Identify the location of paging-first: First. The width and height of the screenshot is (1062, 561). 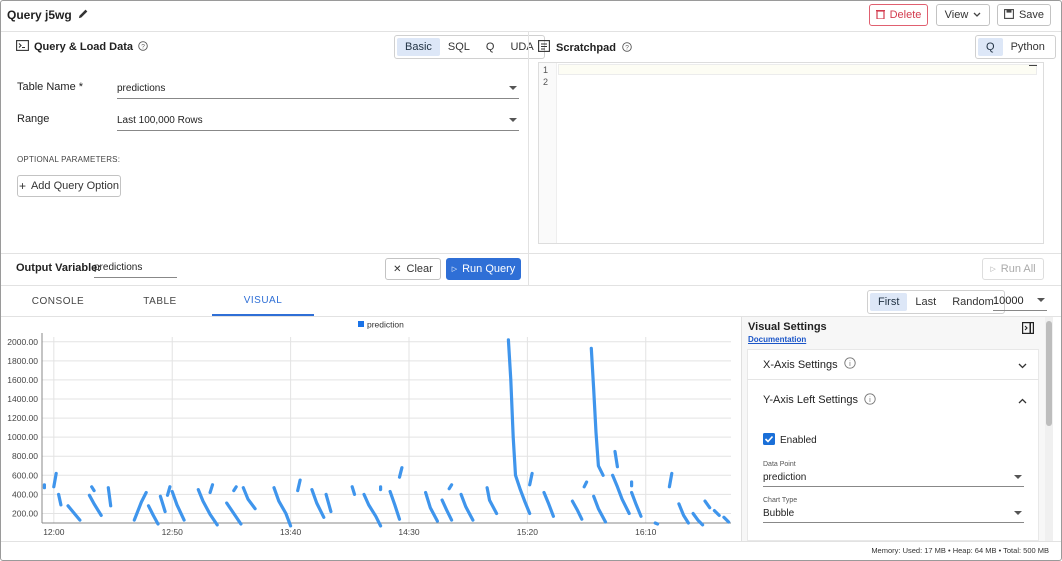
(889, 302).